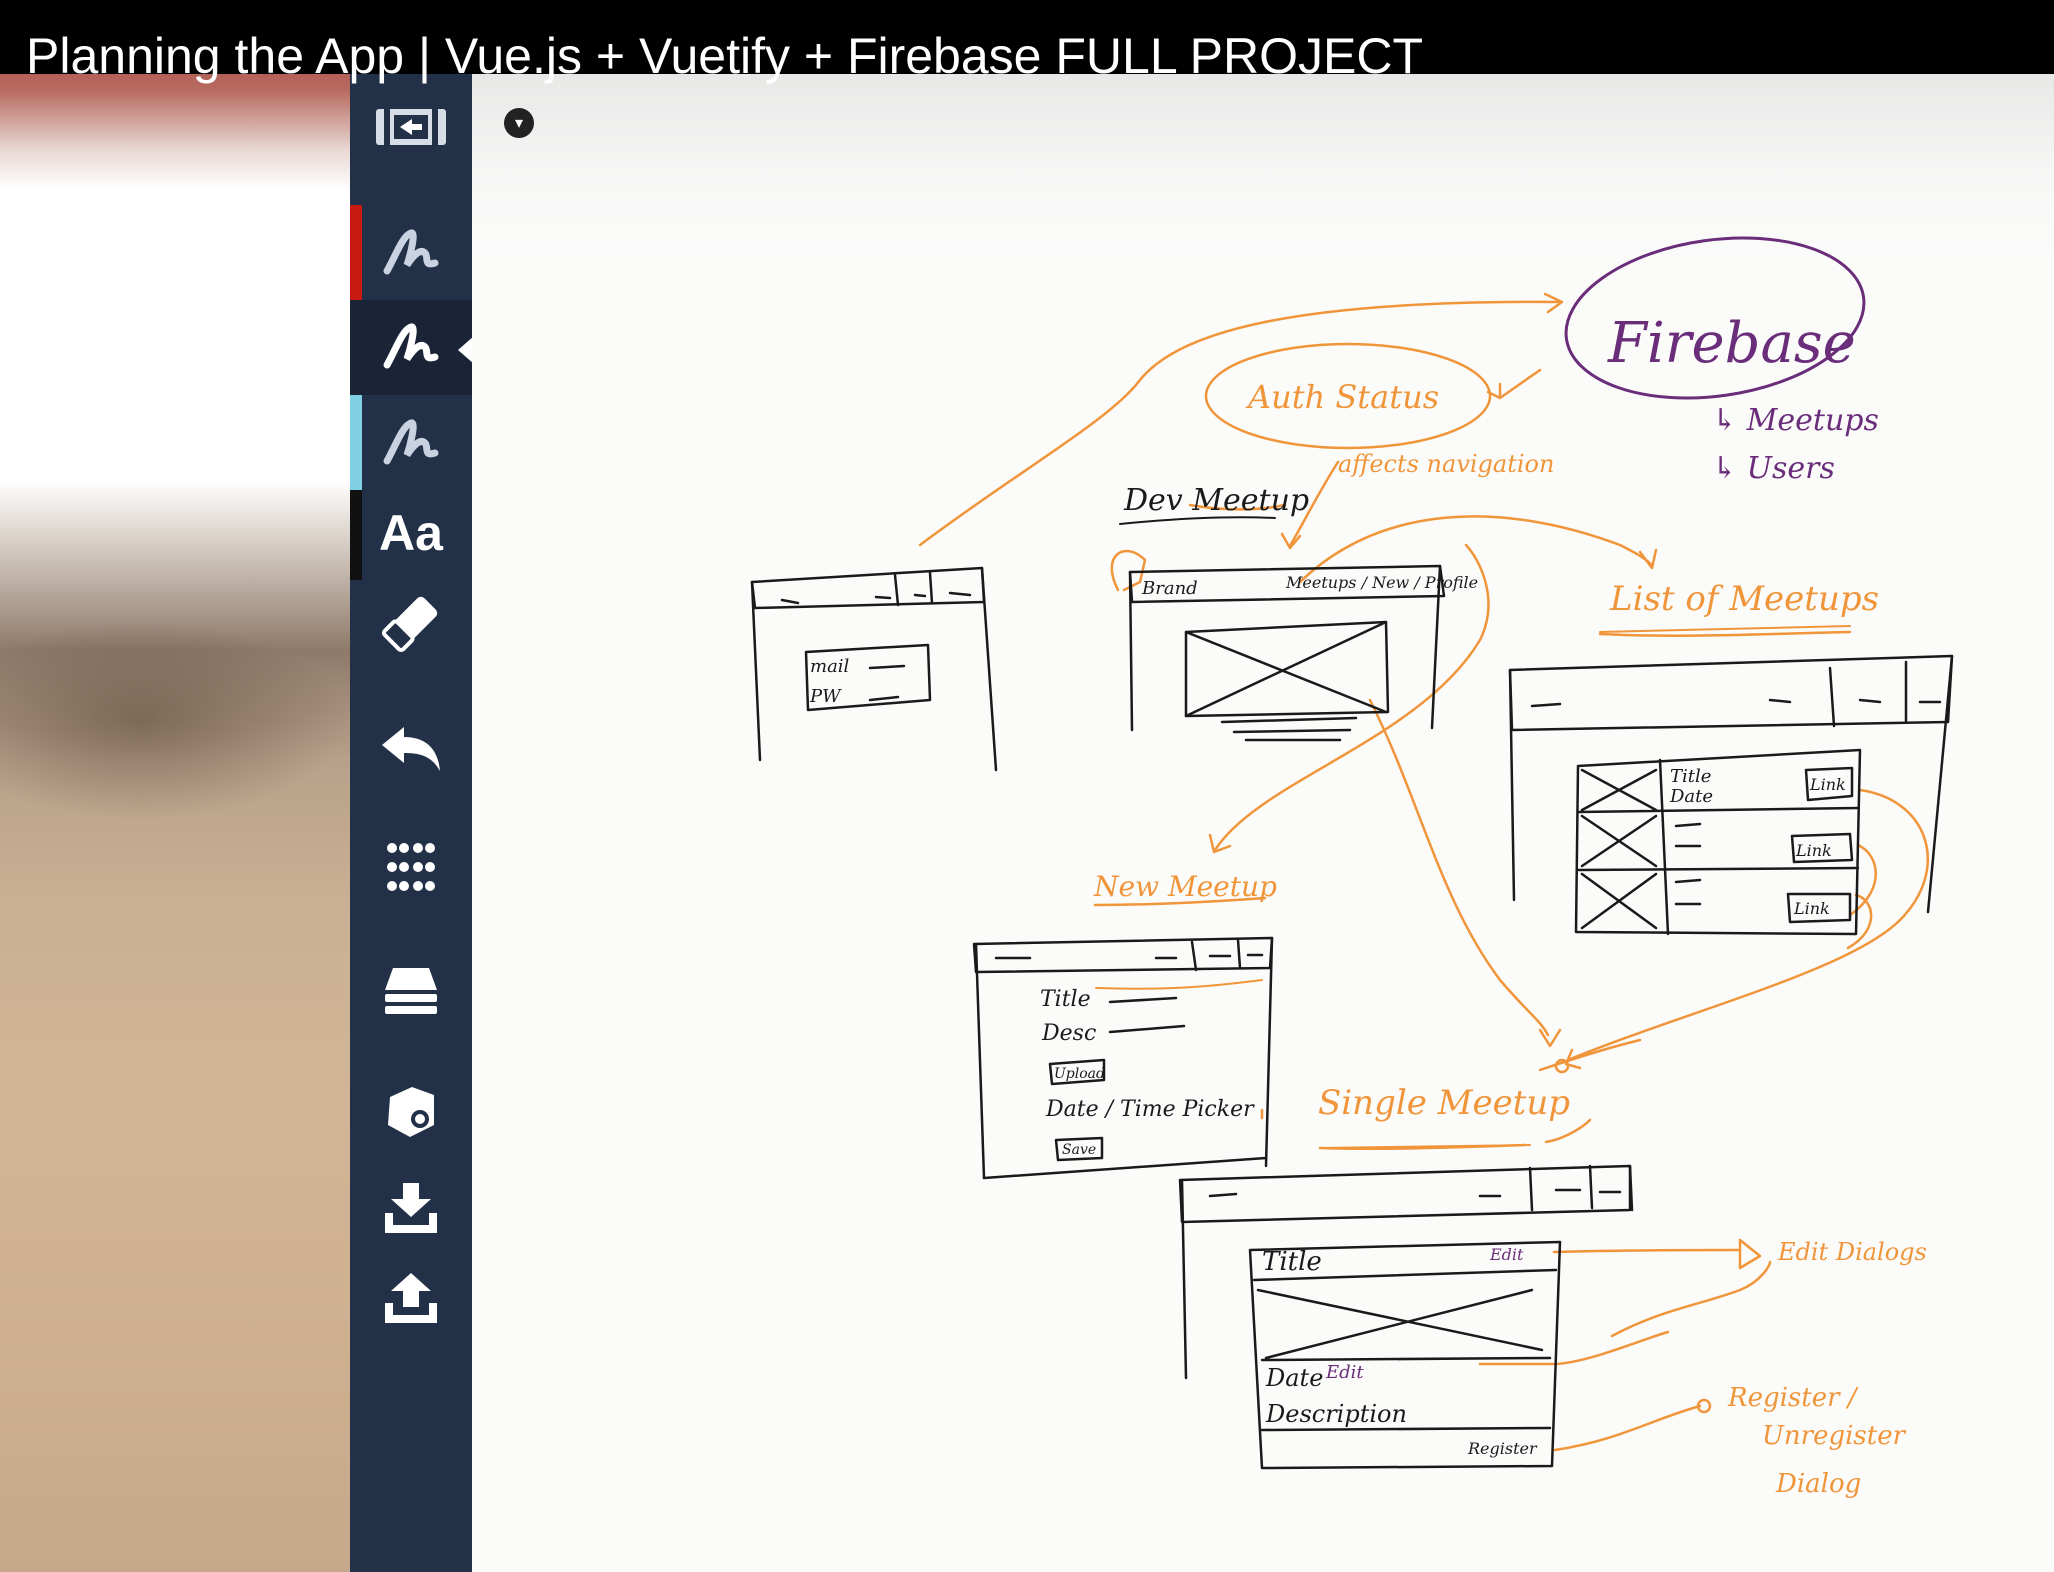  I want to click on signin-pw-label: PW, so click(825, 696).